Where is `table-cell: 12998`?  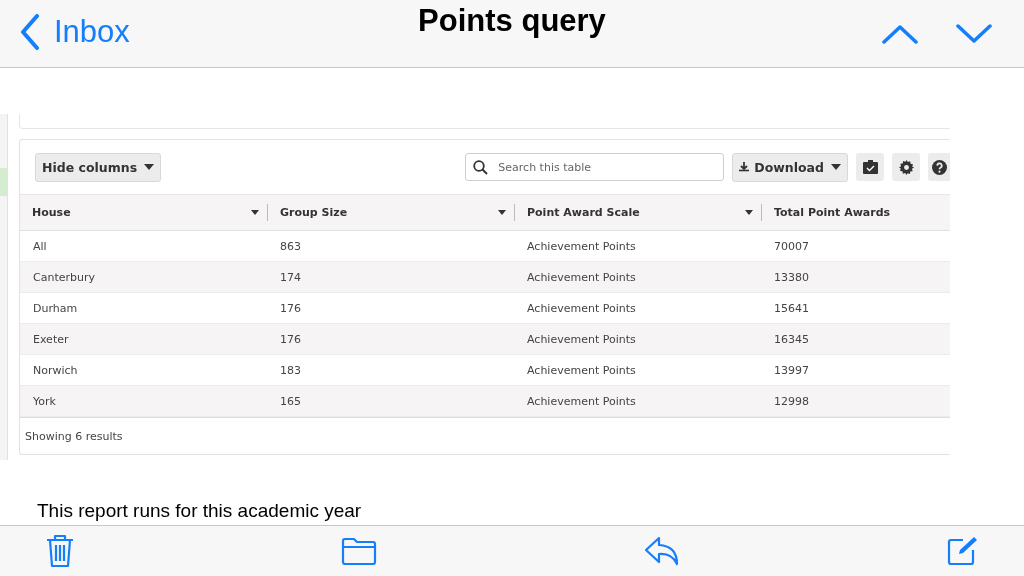
table-cell: 12998 is located at coordinates (791, 401).